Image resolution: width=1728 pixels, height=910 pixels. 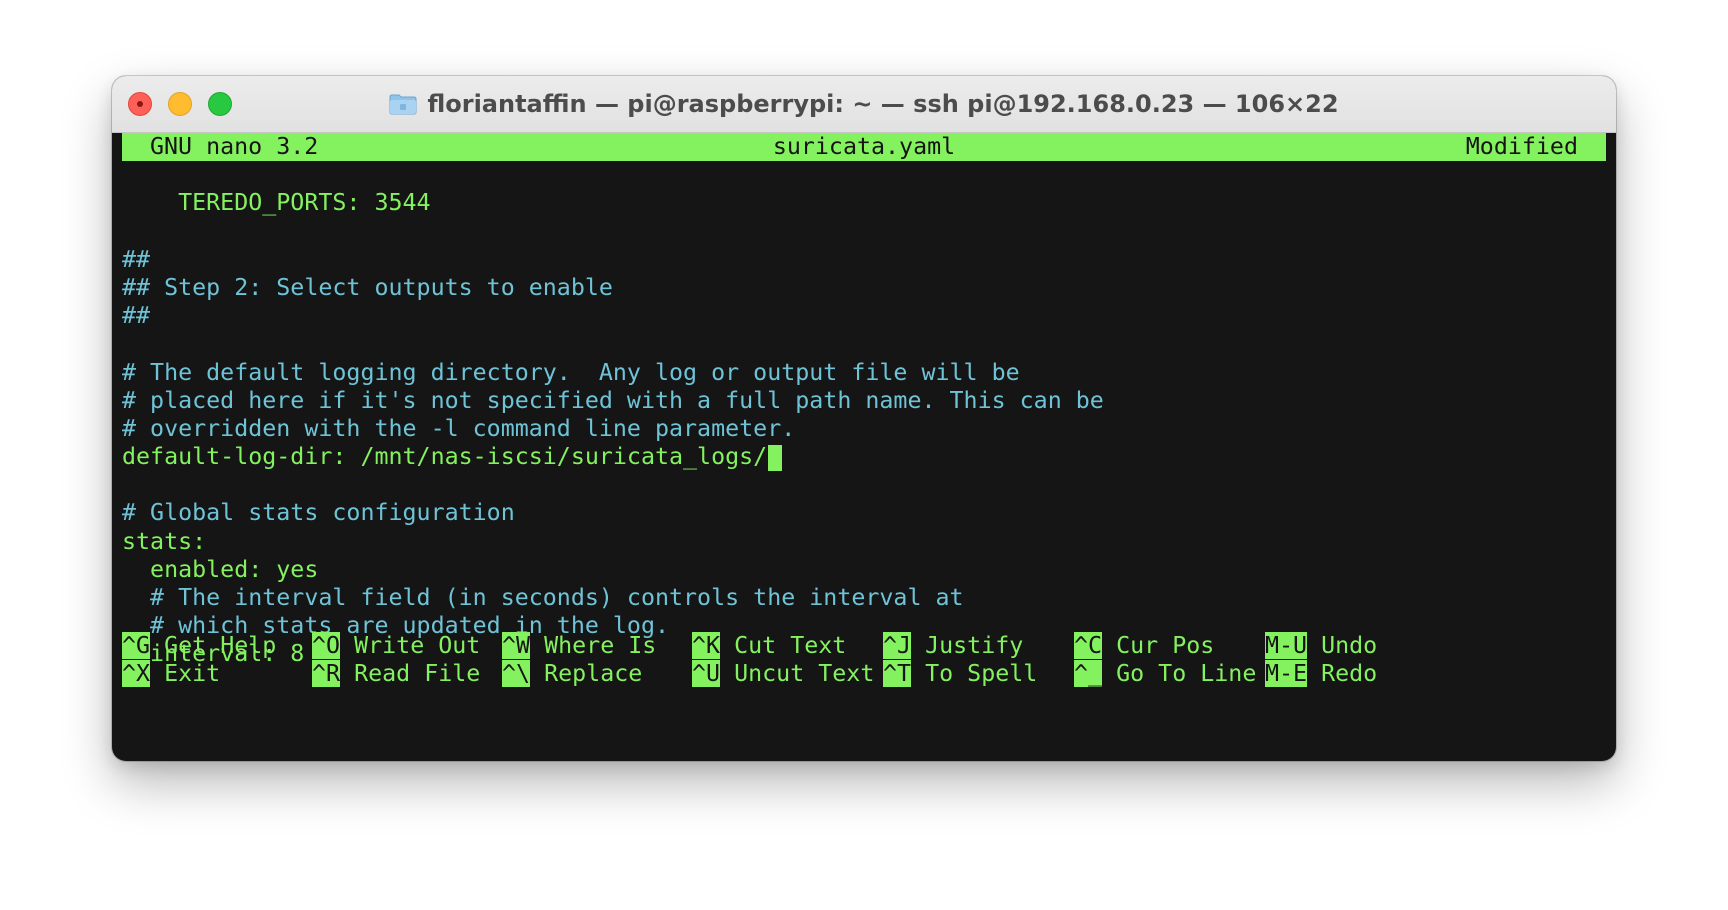 I want to click on shortcut-label: Write Out, so click(x=410, y=645).